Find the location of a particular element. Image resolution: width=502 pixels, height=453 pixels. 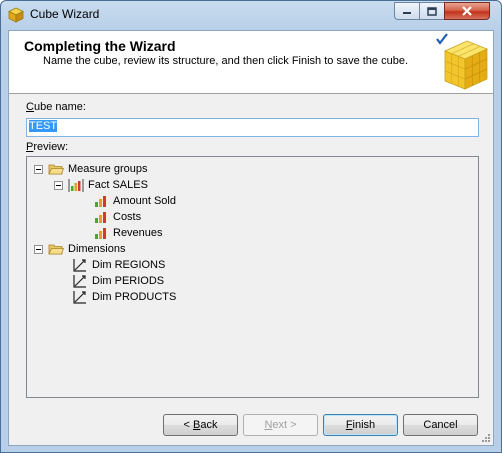

tree-node-dimensions: Dimensions is located at coordinates (79, 249).